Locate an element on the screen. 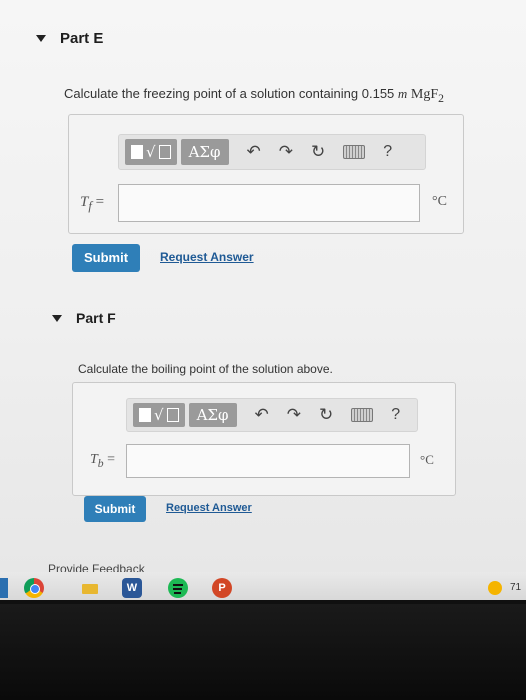 Image resolution: width=526 pixels, height=700 pixels. part-f-unit: °C is located at coordinates (427, 459).